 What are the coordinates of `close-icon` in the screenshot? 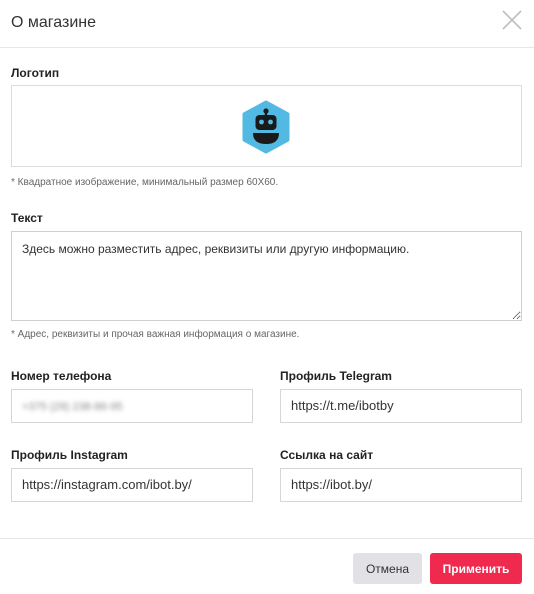 It's located at (512, 20).